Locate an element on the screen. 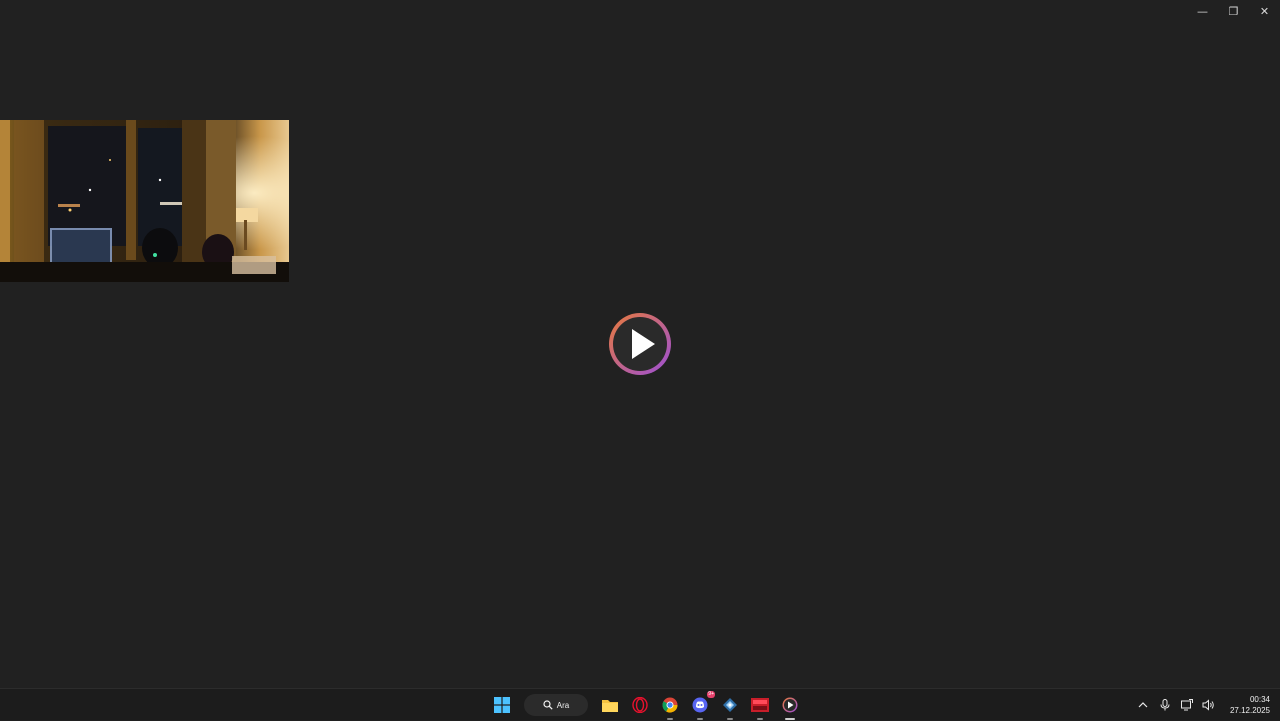 The width and height of the screenshot is (1280, 721). microphone-icon is located at coordinates (1165, 705).